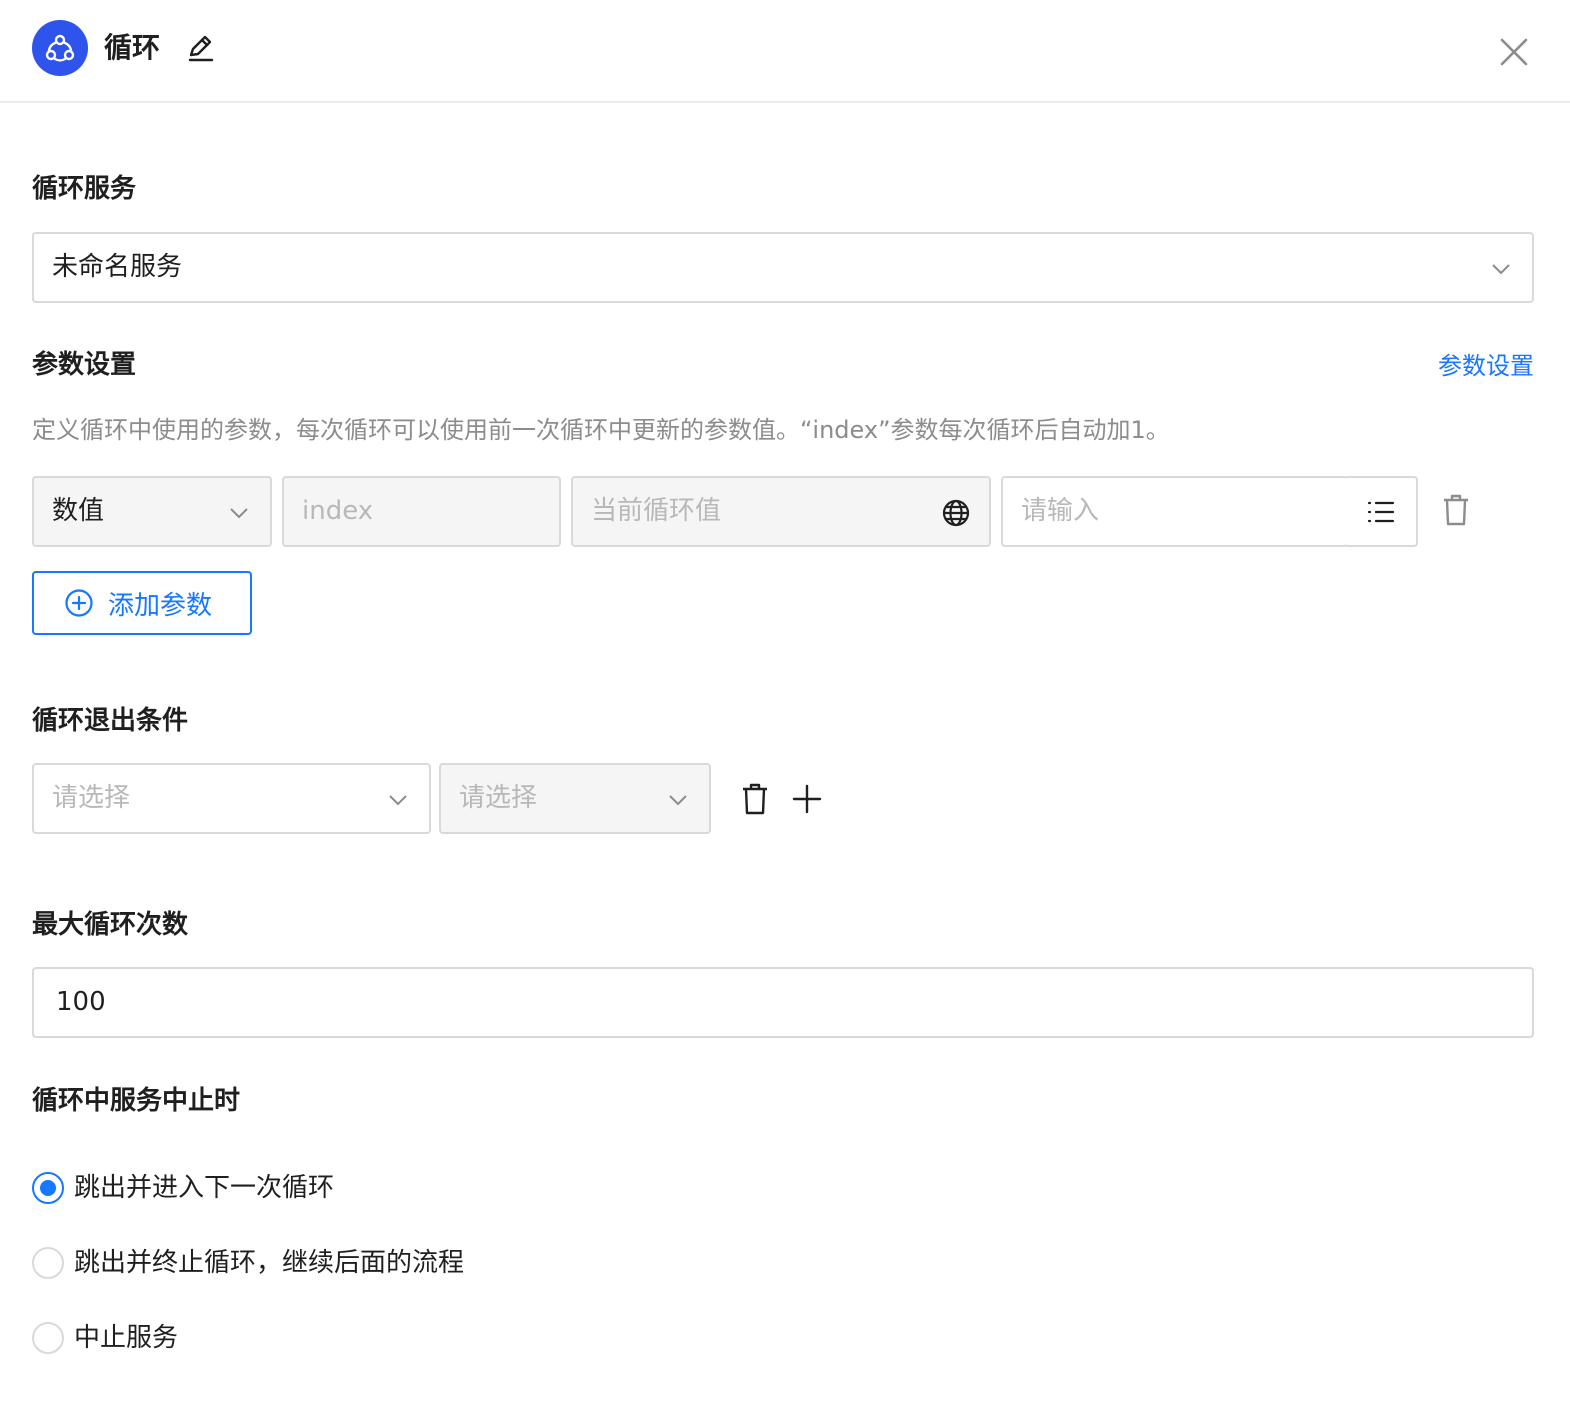  Describe the element at coordinates (136, 1101) in the screenshot. I see `on-abort-label: 循环中服务中止时` at that location.